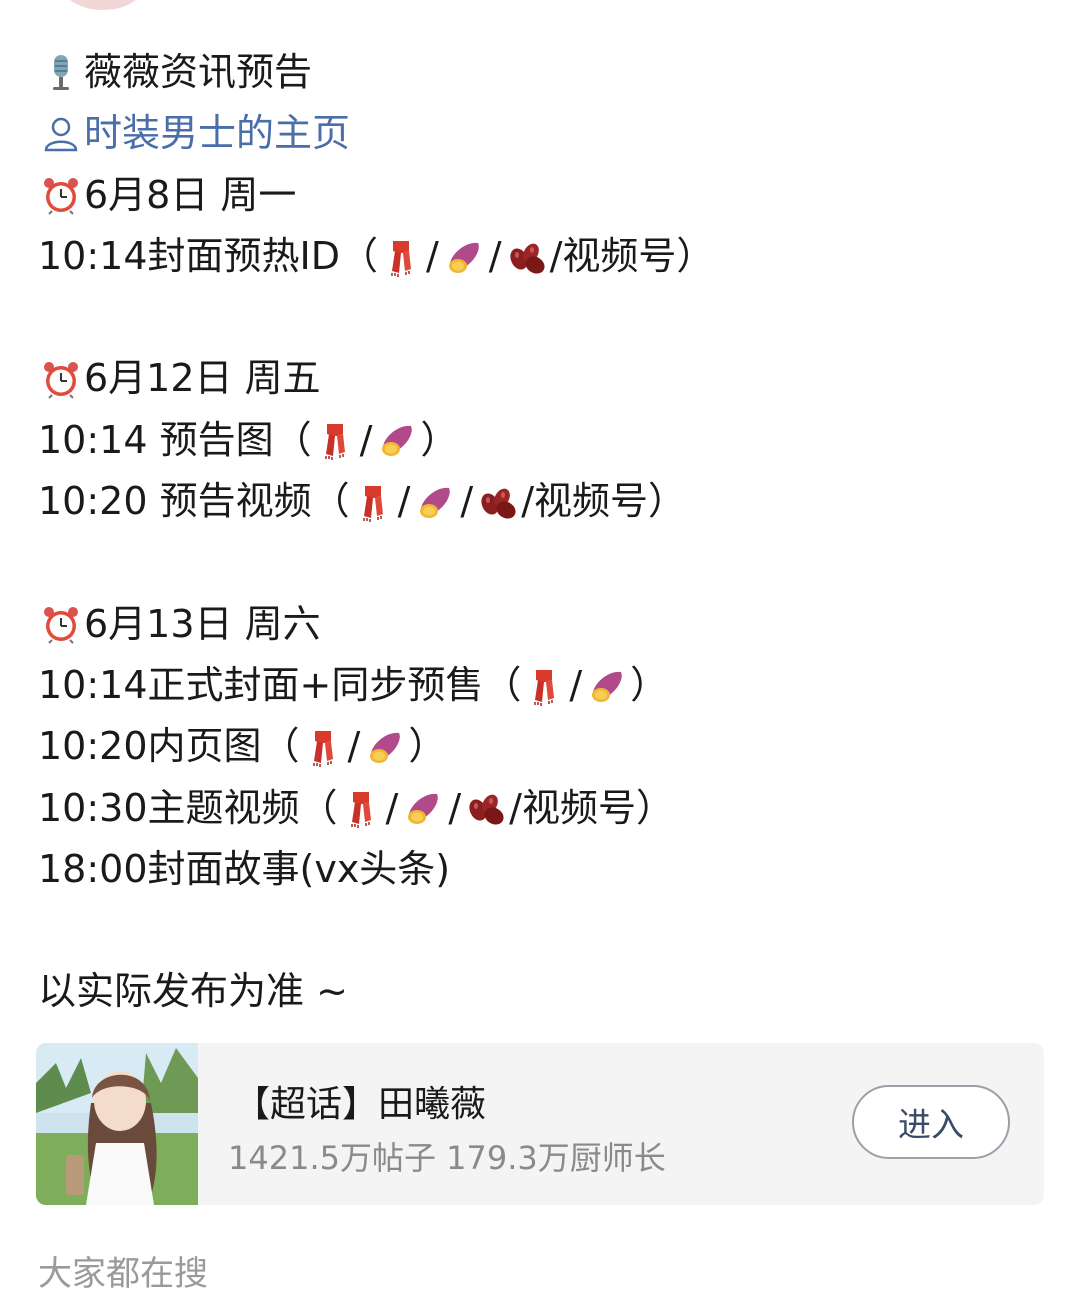  I want to click on previous-post-header-sliver, so click(540, 7).